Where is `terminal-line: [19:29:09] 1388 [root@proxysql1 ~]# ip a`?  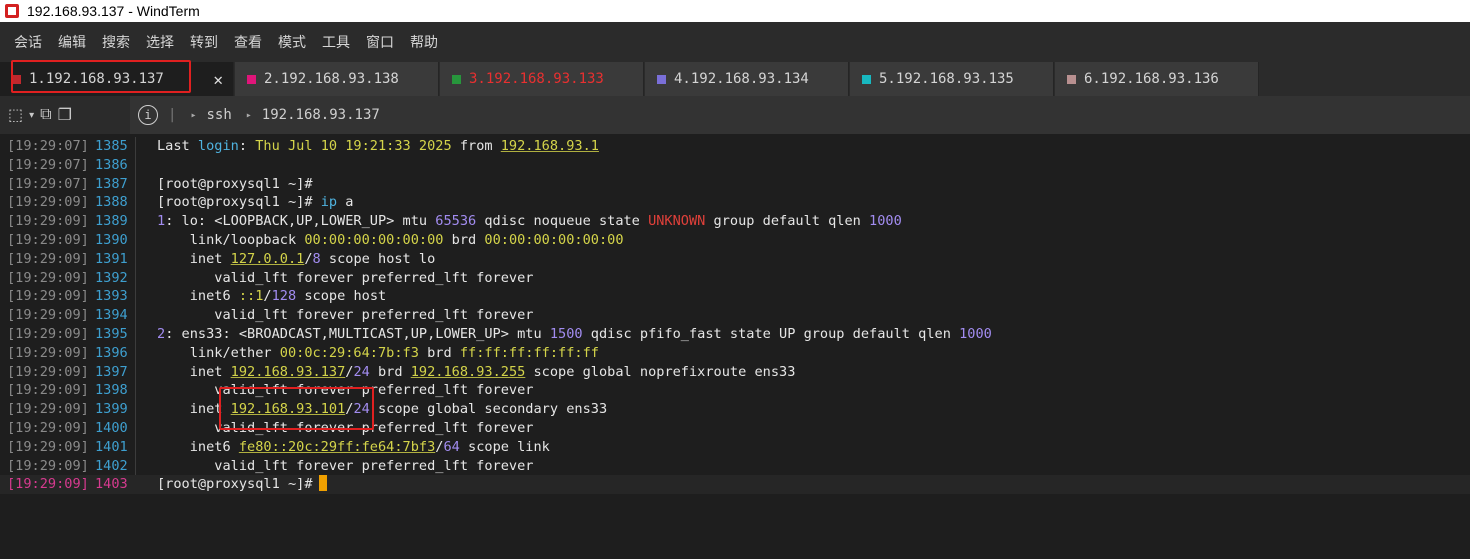
terminal-line: [19:29:09] 1388 [root@proxysql1 ~]# ip a is located at coordinates (735, 202).